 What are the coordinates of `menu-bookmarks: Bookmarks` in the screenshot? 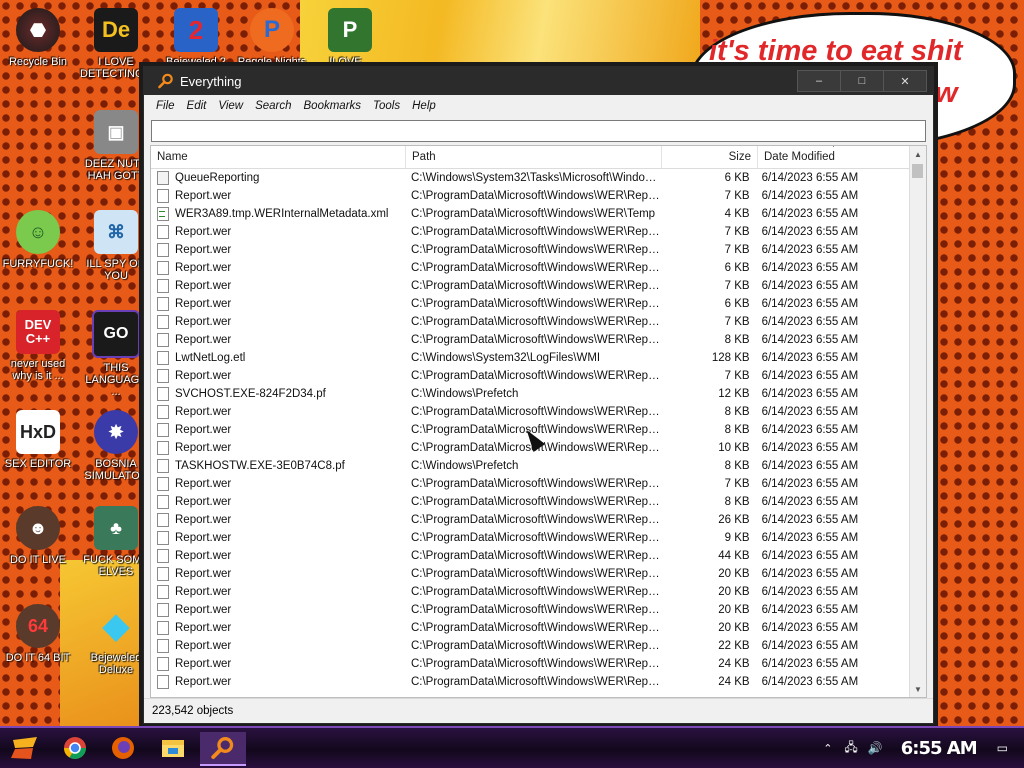 It's located at (333, 106).